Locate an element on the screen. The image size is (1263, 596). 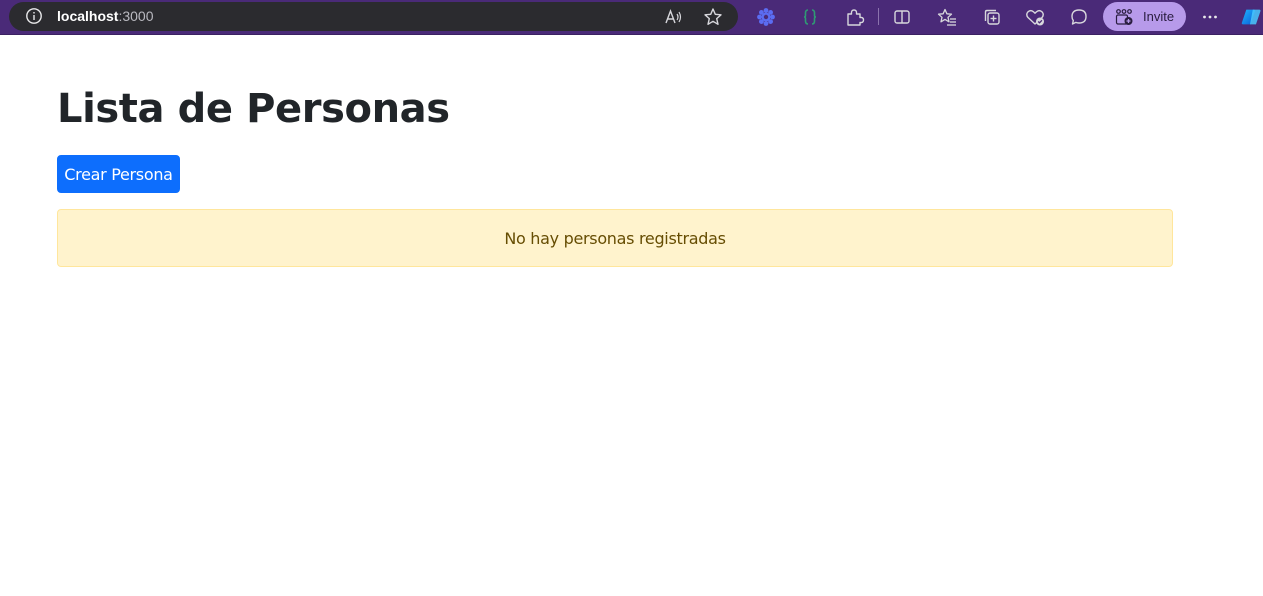
invite-button: Invite is located at coordinates (1144, 16).